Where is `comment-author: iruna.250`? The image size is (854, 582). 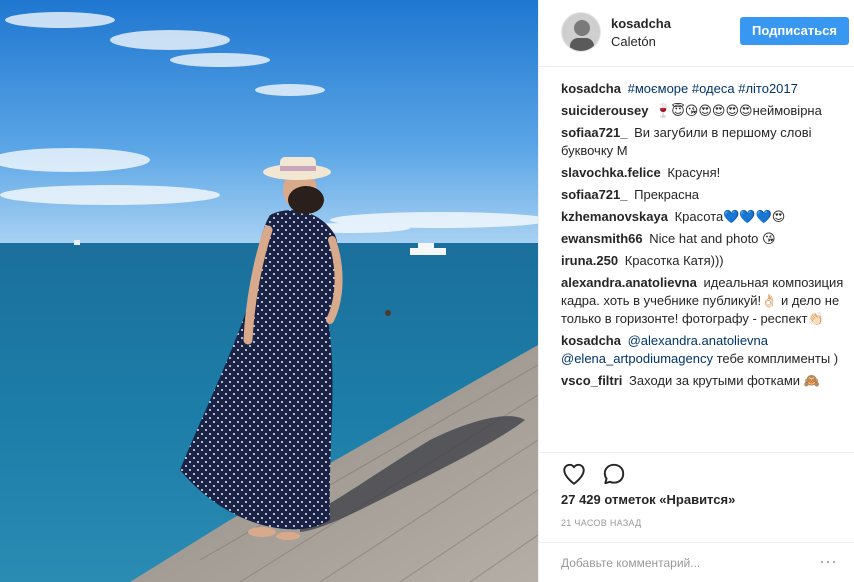
comment-author: iruna.250 is located at coordinates (589, 260).